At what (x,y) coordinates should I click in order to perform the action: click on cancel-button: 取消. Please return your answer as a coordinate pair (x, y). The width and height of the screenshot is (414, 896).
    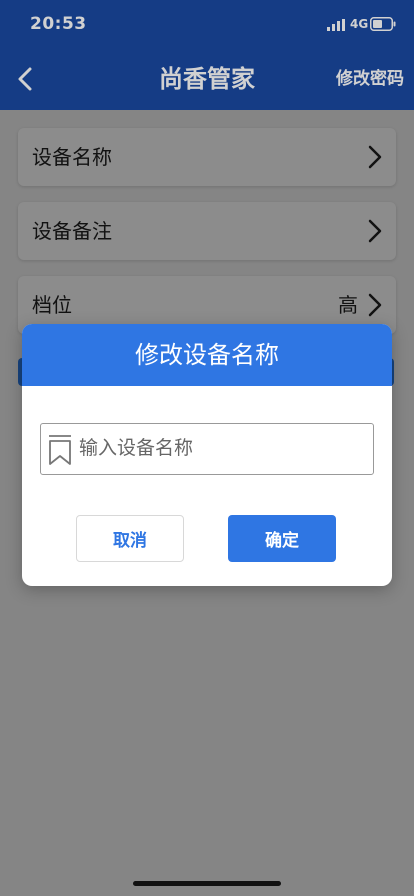
    Looking at the image, I should click on (130, 538).